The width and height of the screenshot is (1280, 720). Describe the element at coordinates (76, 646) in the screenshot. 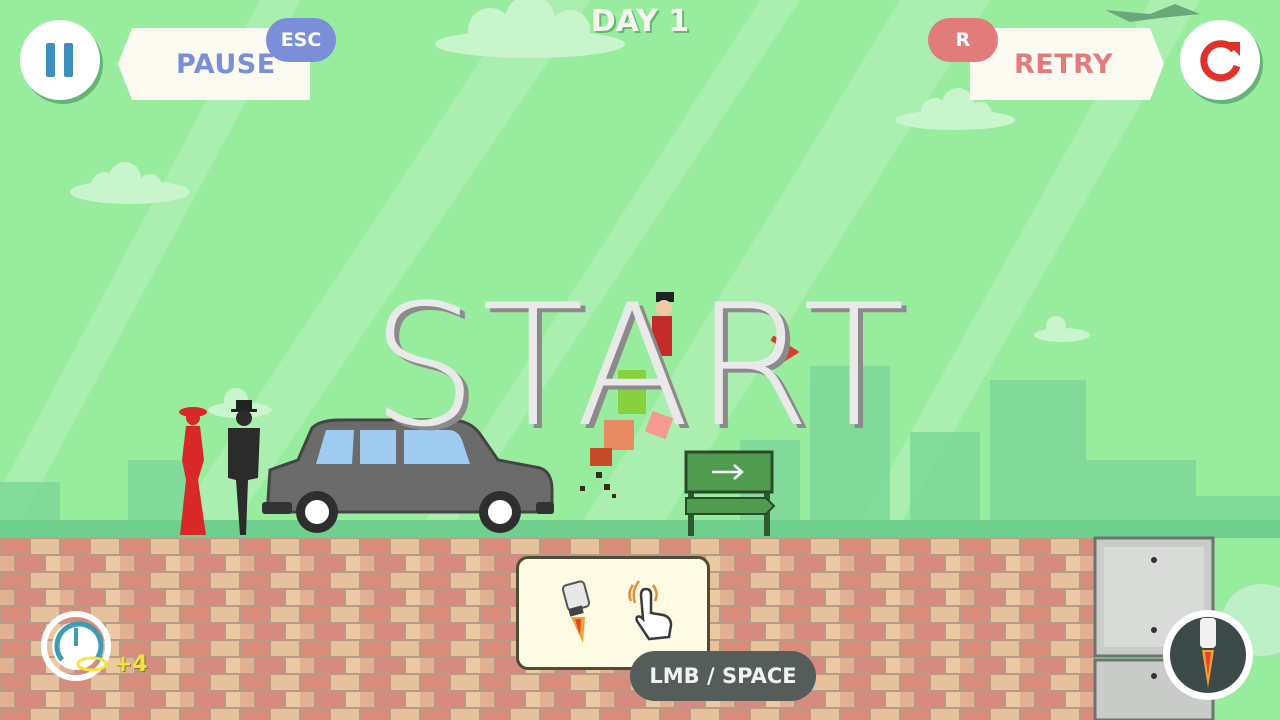

I see `speedometer-gauge` at that location.